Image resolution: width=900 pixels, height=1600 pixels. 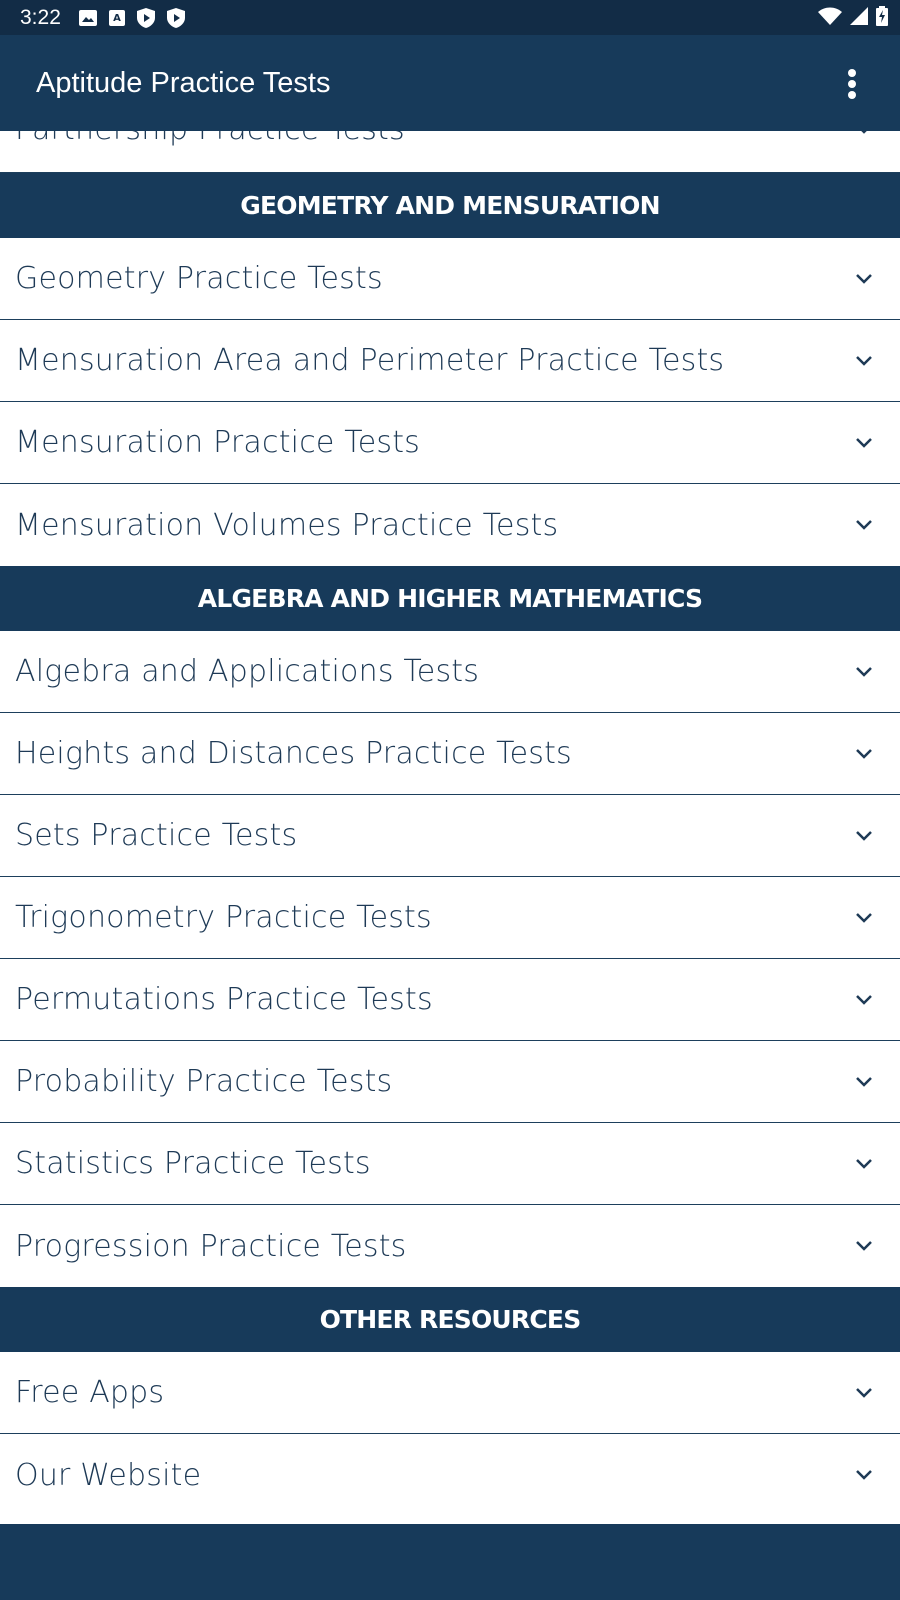 What do you see at coordinates (131, 17) in the screenshot?
I see `notification-icons: A` at bounding box center [131, 17].